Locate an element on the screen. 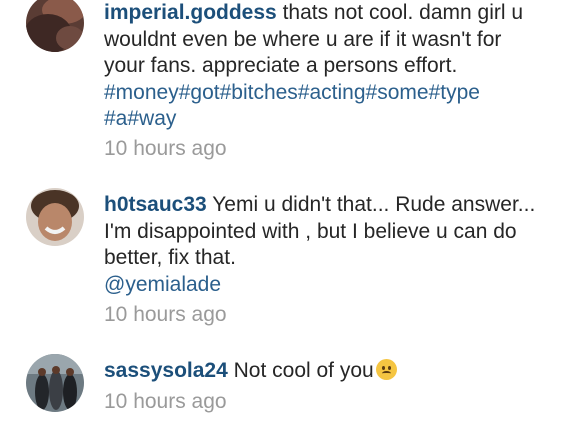 The height and width of the screenshot is (427, 580). hashtag: #a is located at coordinates (115, 118).